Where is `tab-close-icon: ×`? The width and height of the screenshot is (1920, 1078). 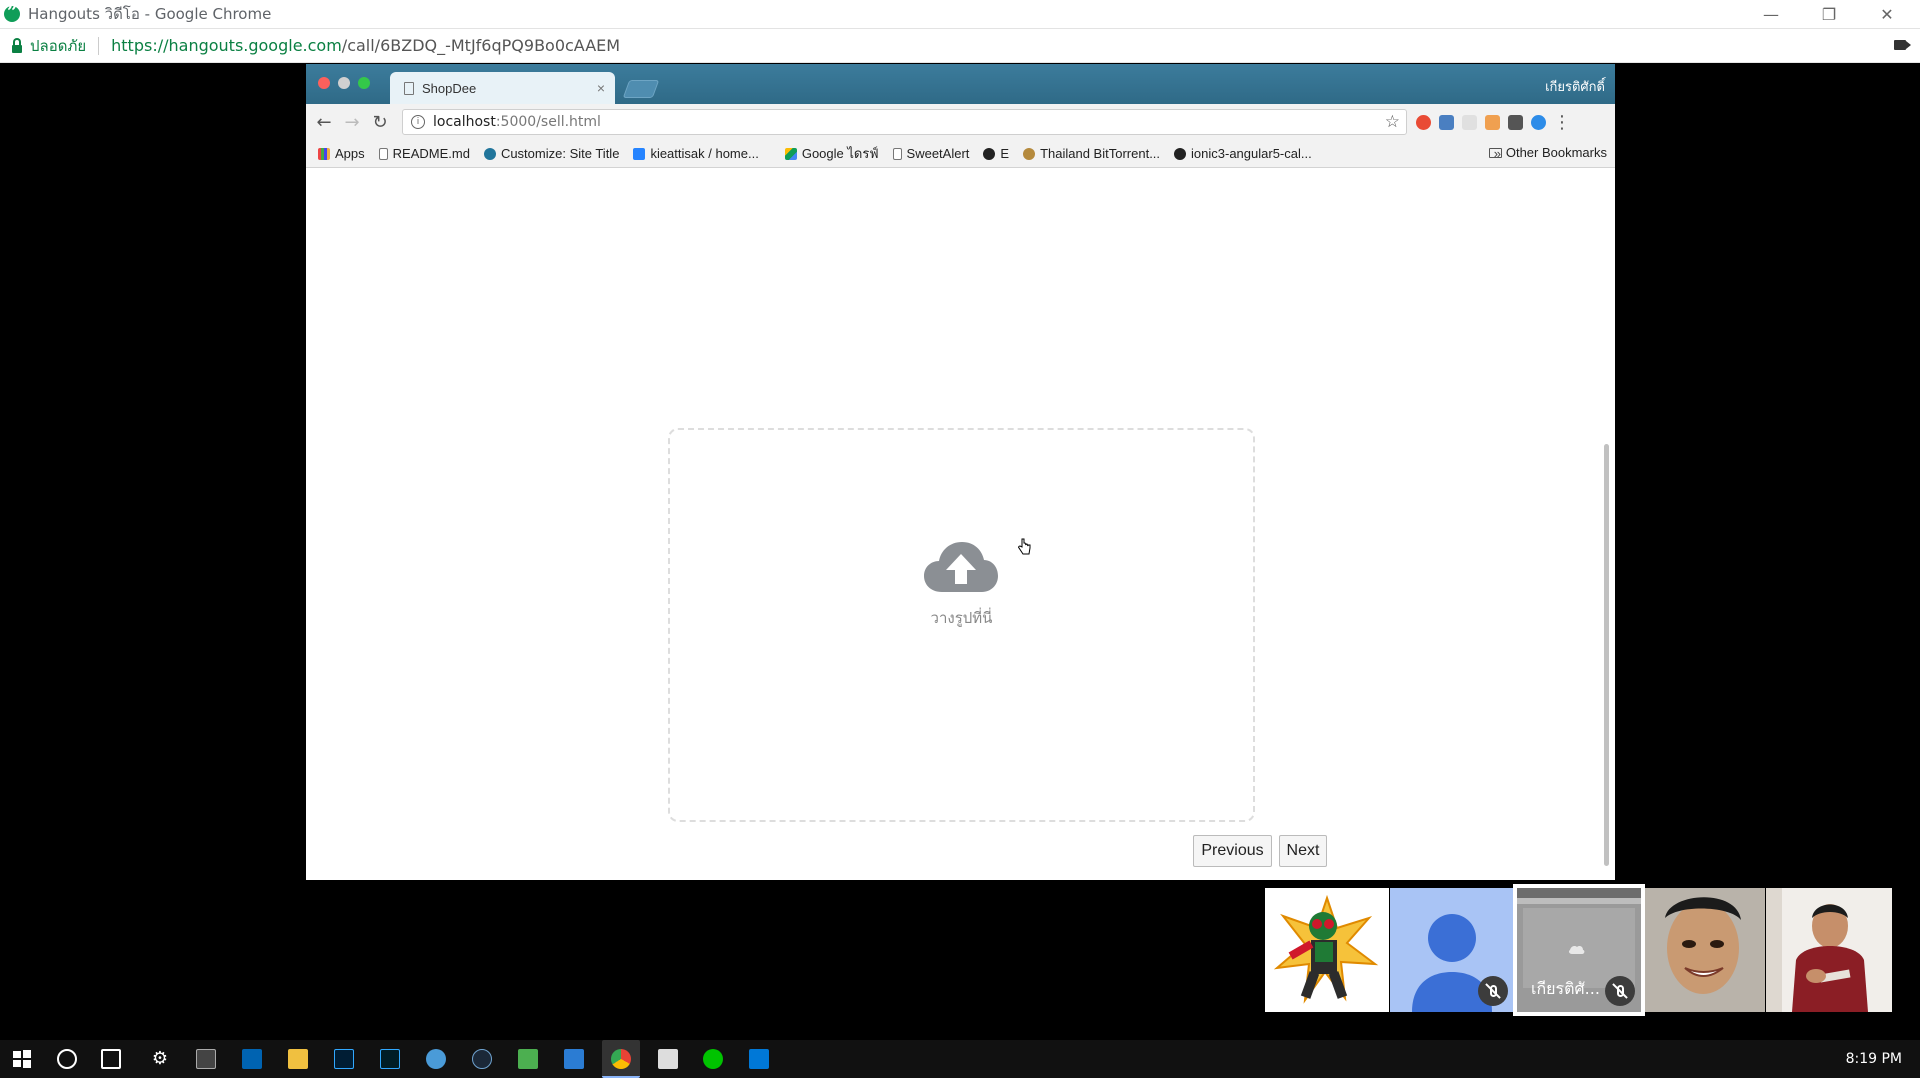
tab-close-icon: × is located at coordinates (601, 88).